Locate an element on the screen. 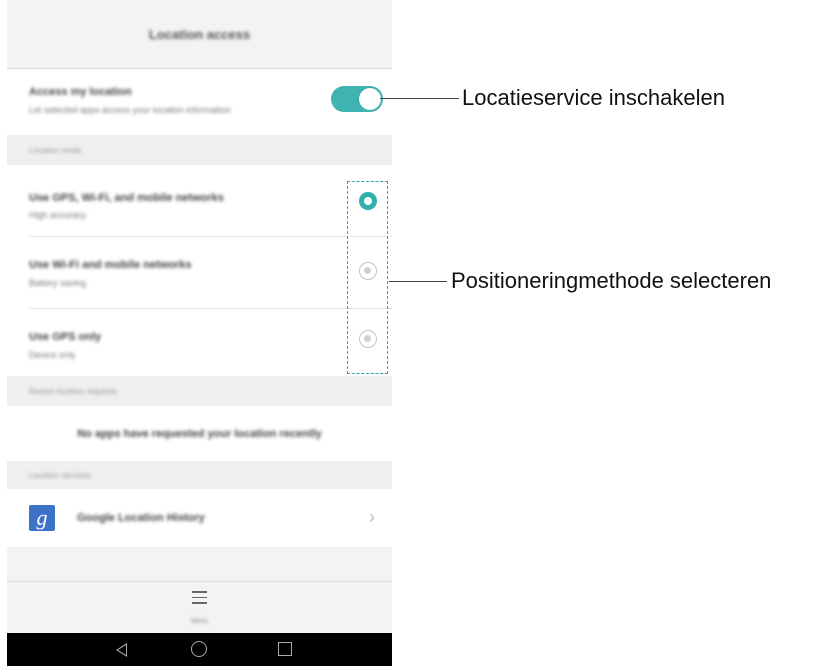 The image size is (816, 666). location-mode-header-text: Location mode is located at coordinates (55, 150).